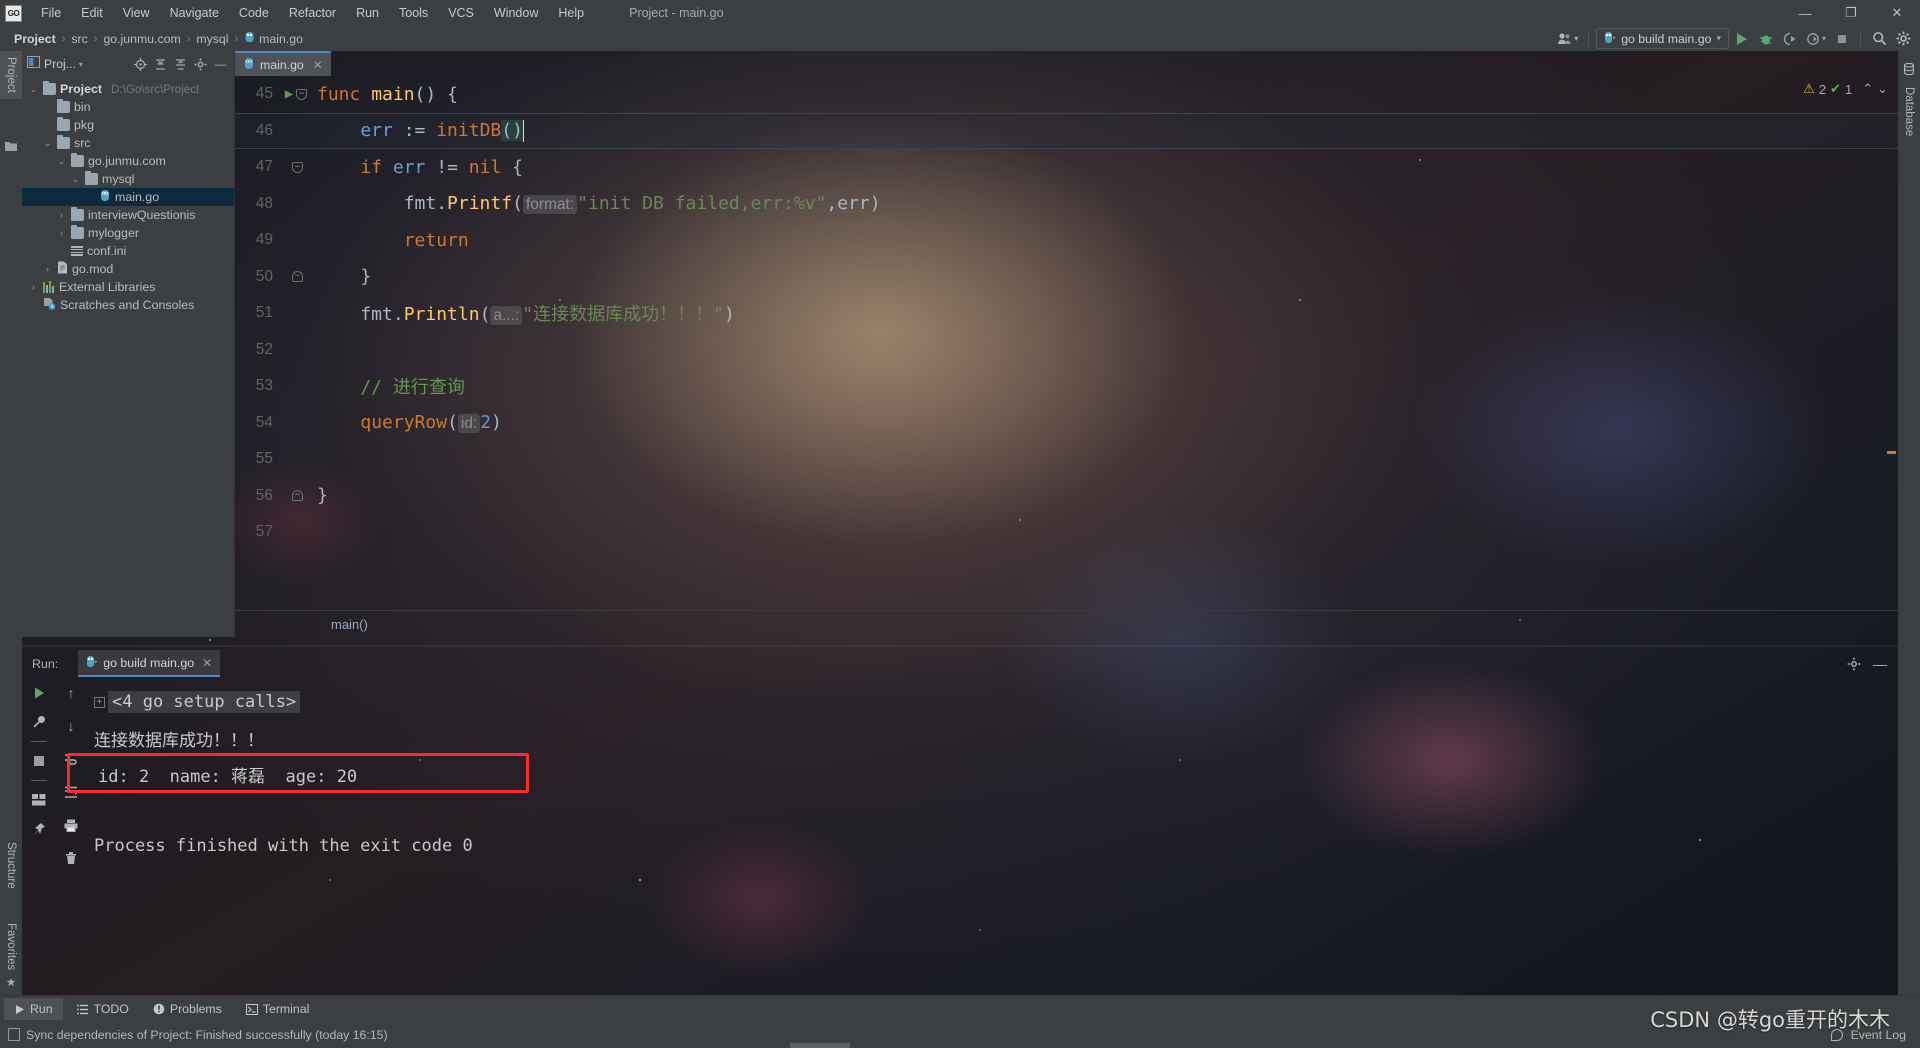 This screenshot has width=1920, height=1048. I want to click on breadcrumb-item-project: Project, so click(35, 39).